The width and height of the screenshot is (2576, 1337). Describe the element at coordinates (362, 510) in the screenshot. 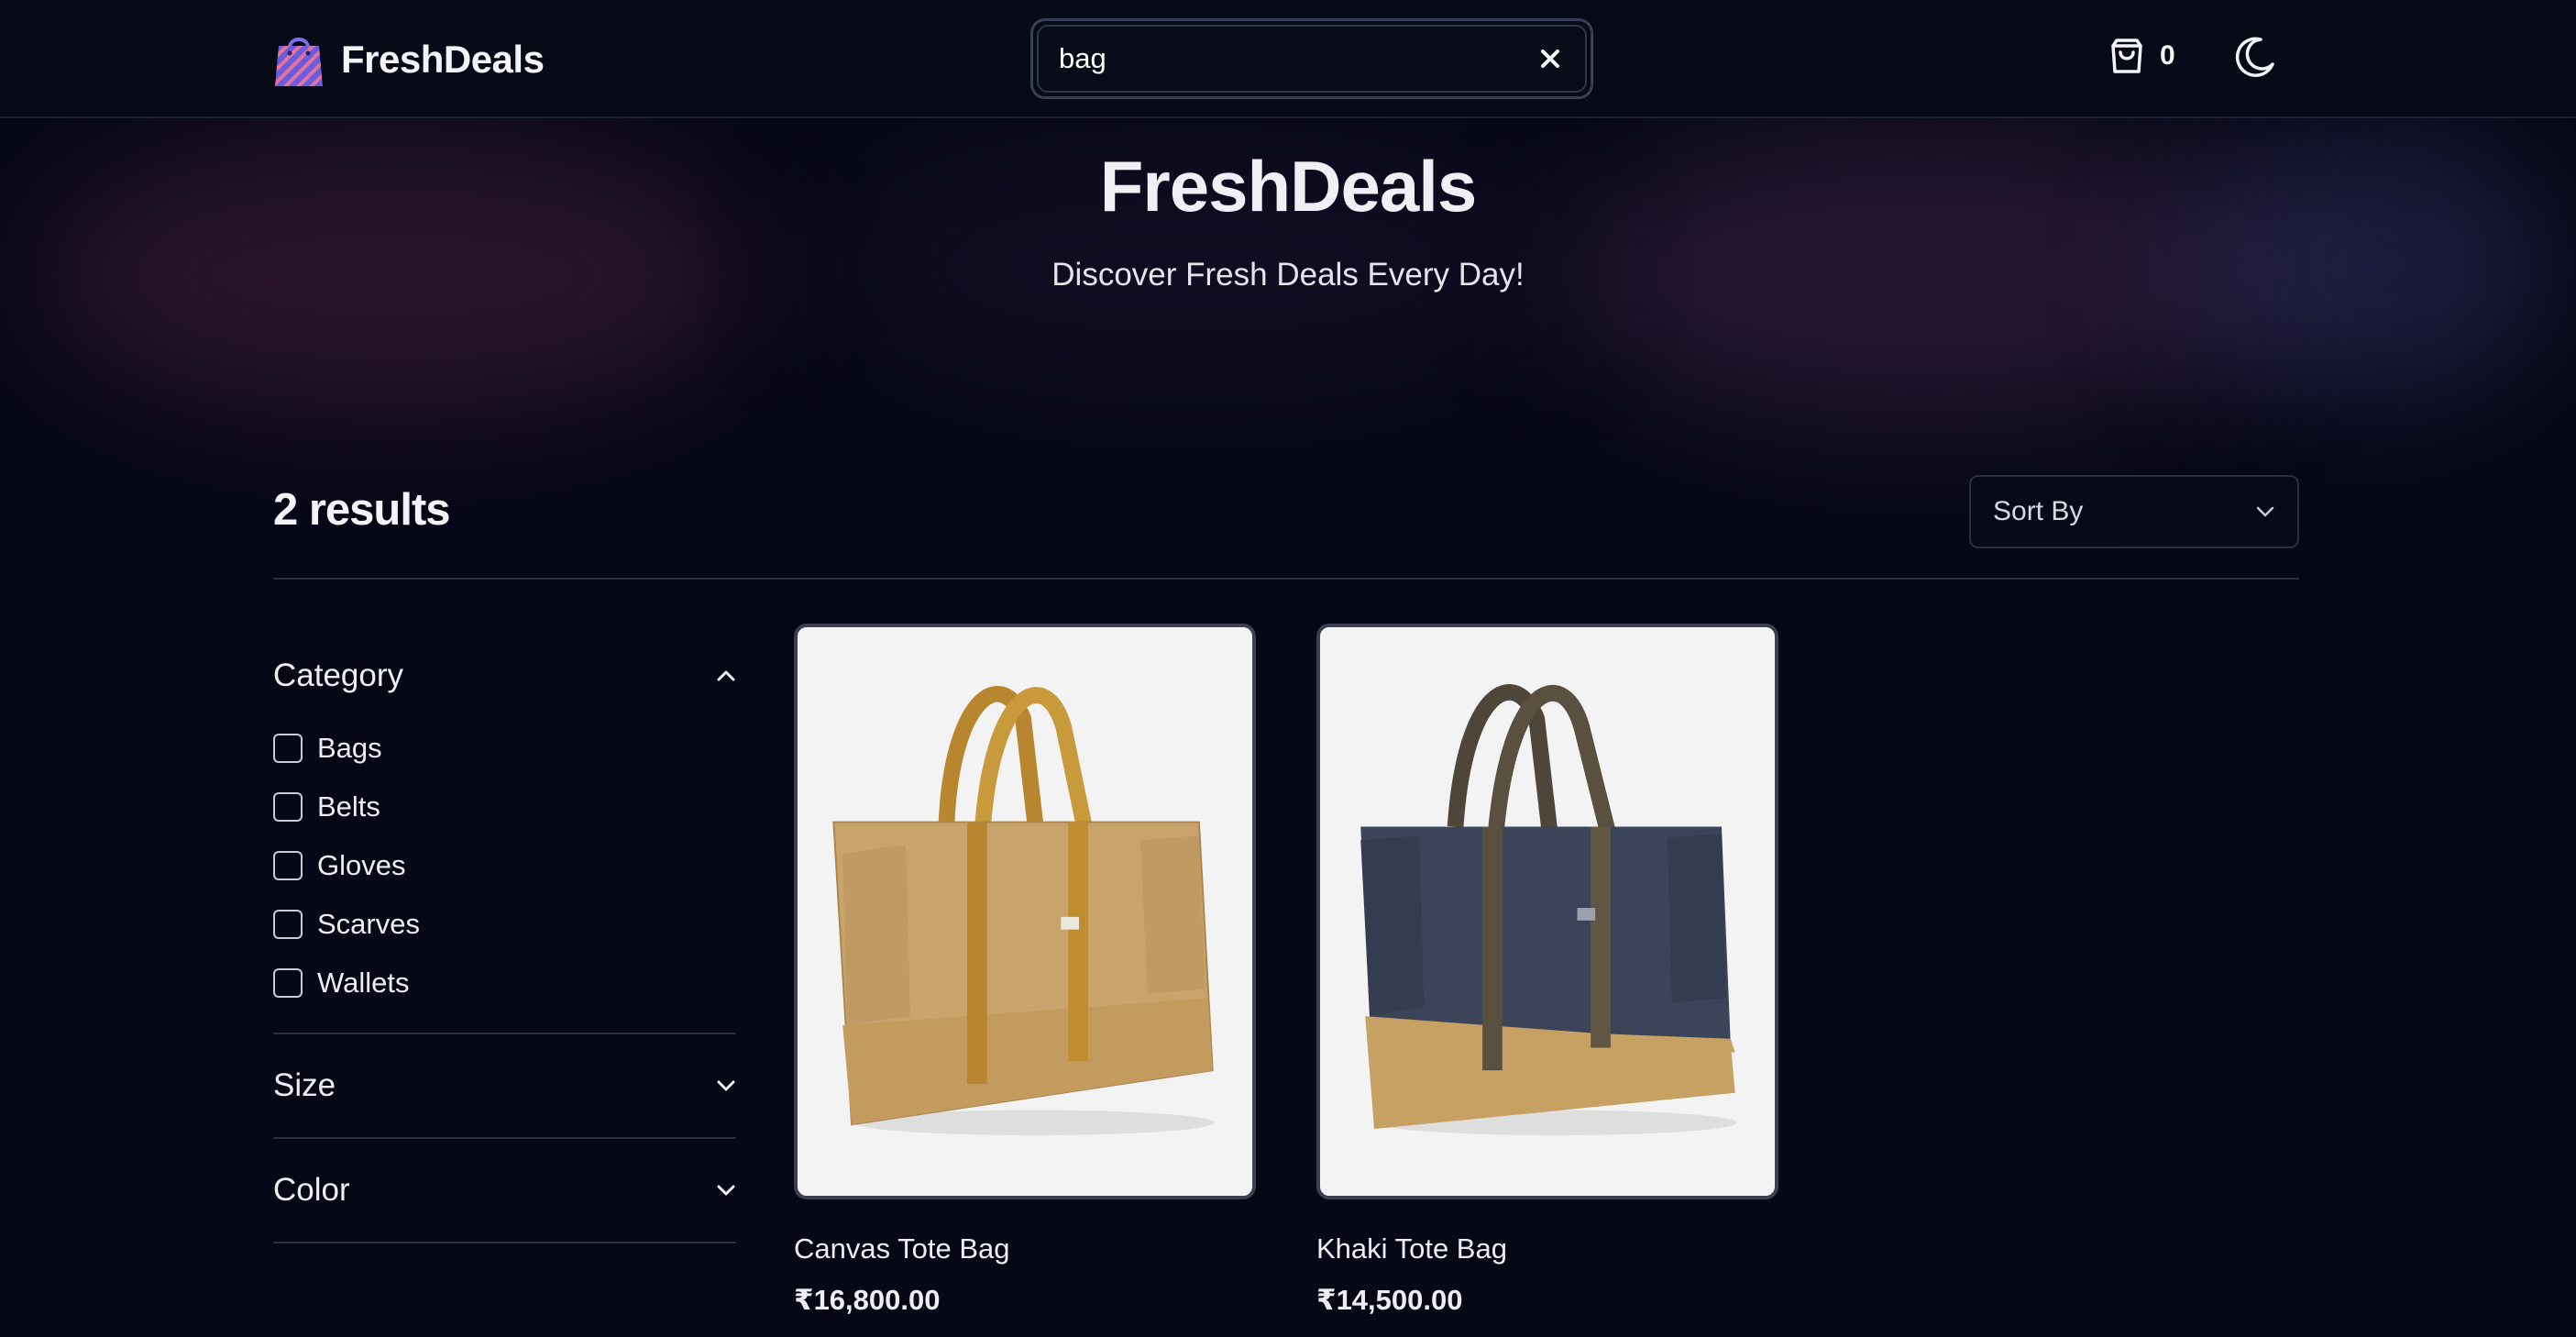

I see `results-count: 2 results` at that location.